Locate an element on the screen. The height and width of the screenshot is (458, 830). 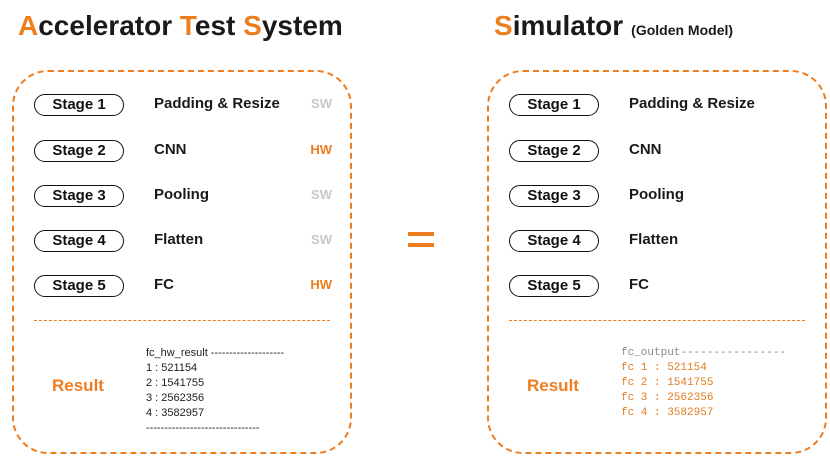
title-text: imulator is located at coordinates (568, 25).